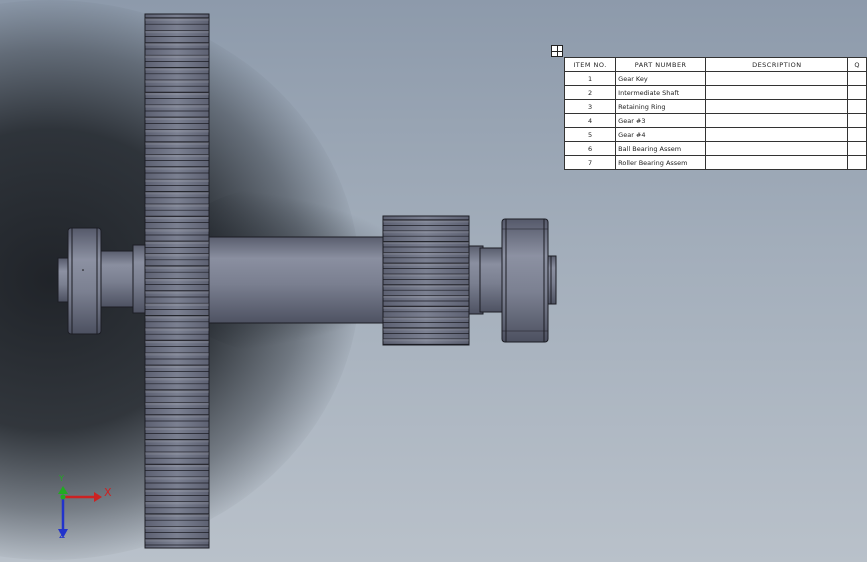 This screenshot has width=867, height=562. Describe the element at coordinates (661, 78) in the screenshot. I see `bom-part-number: Gear Key` at that location.